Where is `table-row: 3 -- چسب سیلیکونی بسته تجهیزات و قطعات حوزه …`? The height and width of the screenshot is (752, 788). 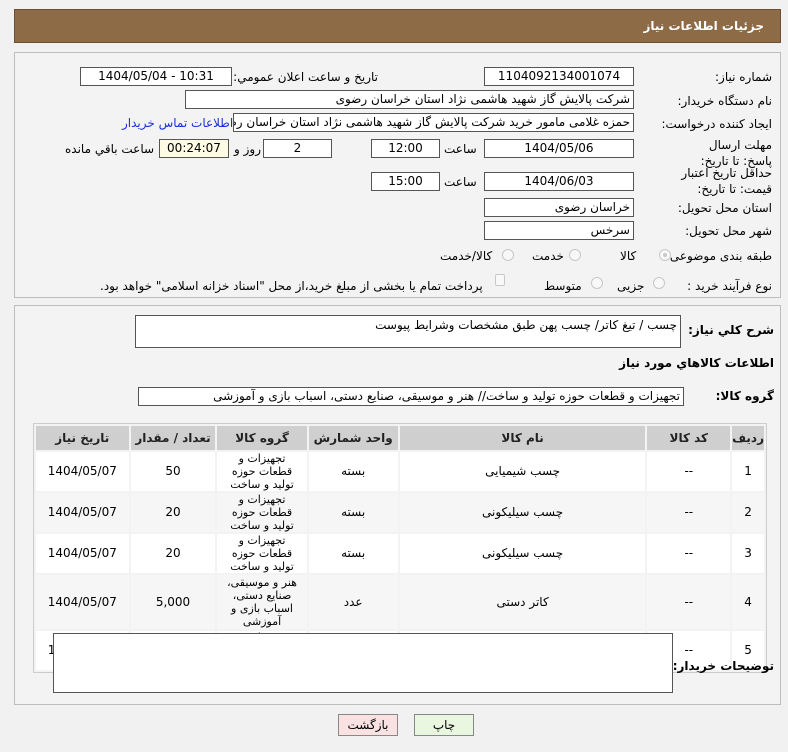
table-row: 3 -- چسب سیلیکونی بسته تجهیزات و قطعات حوزه … is located at coordinates (400, 553).